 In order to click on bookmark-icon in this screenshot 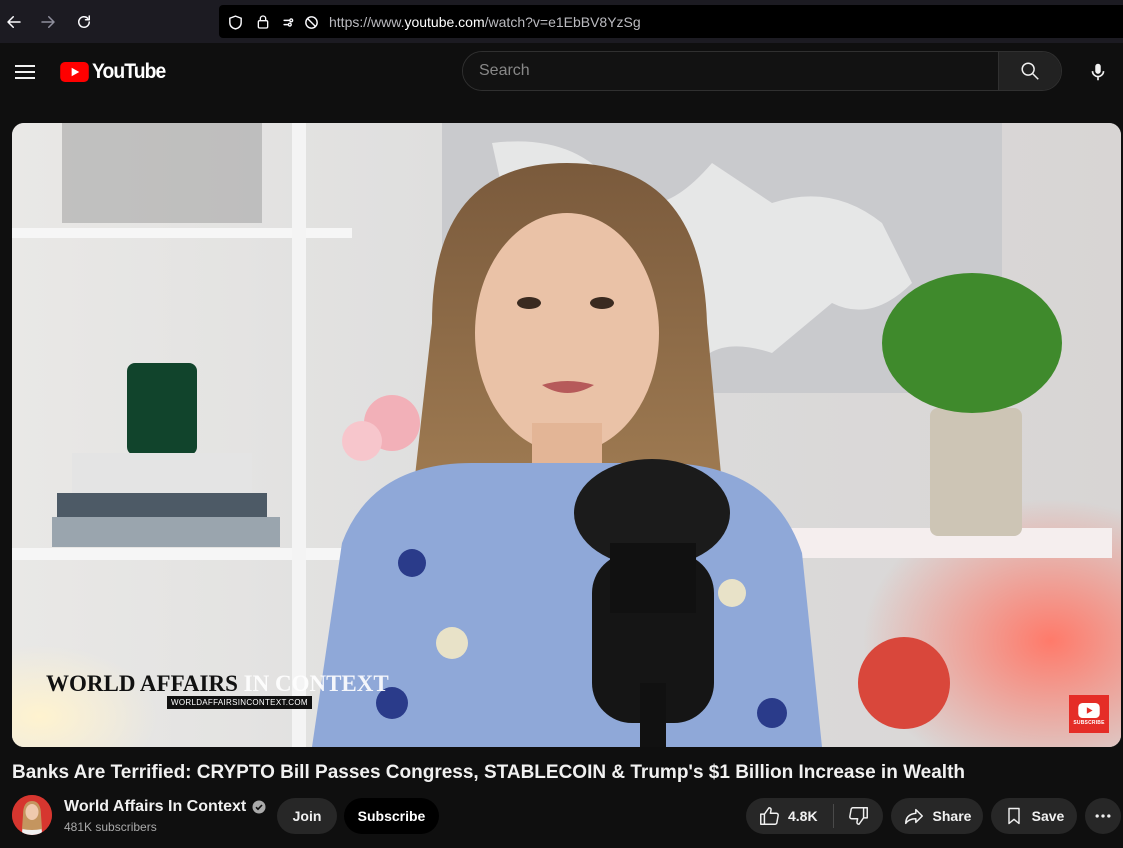, I will do `click(1013, 816)`.